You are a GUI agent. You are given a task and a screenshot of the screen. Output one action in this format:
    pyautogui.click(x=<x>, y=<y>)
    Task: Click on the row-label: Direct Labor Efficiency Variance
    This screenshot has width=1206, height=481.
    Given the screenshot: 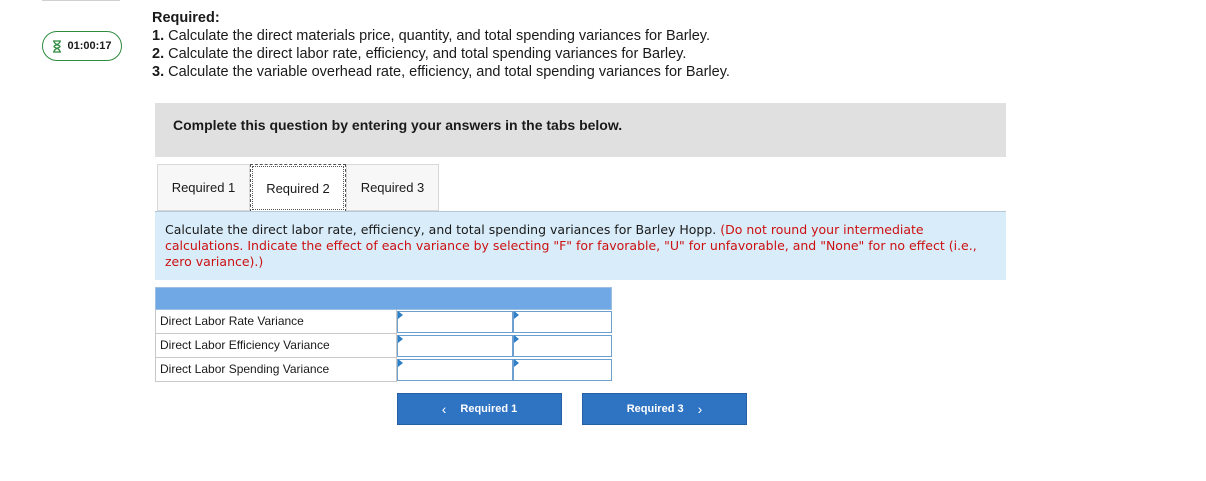 What is the action you would take?
    pyautogui.click(x=276, y=346)
    